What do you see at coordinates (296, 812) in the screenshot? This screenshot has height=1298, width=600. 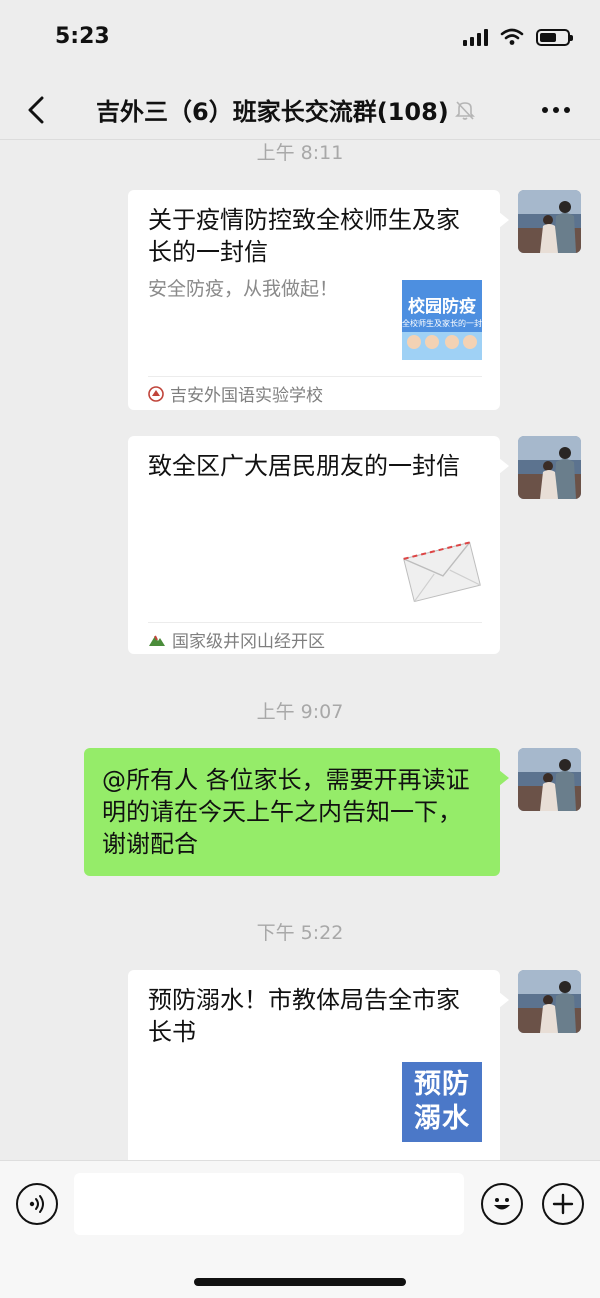 I see `text-message-bubble: @所有人 各位家长，需要开再读证明的请在今天上午之内告知一下，谢谢配合` at bounding box center [296, 812].